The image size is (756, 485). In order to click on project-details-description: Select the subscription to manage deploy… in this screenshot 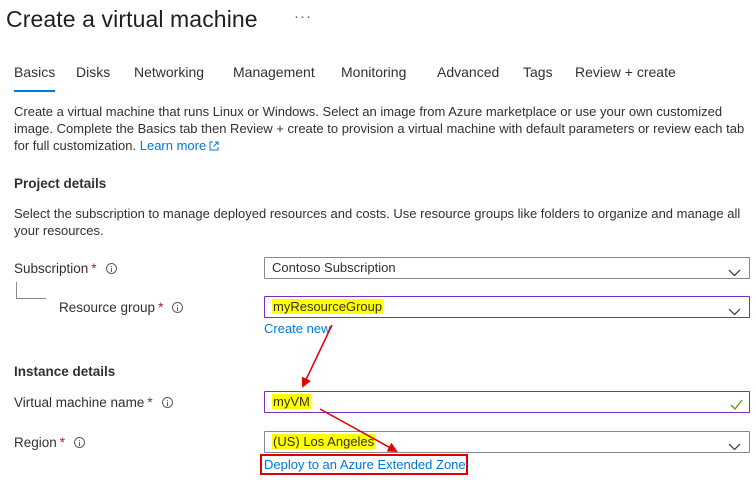, I will do `click(377, 222)`.